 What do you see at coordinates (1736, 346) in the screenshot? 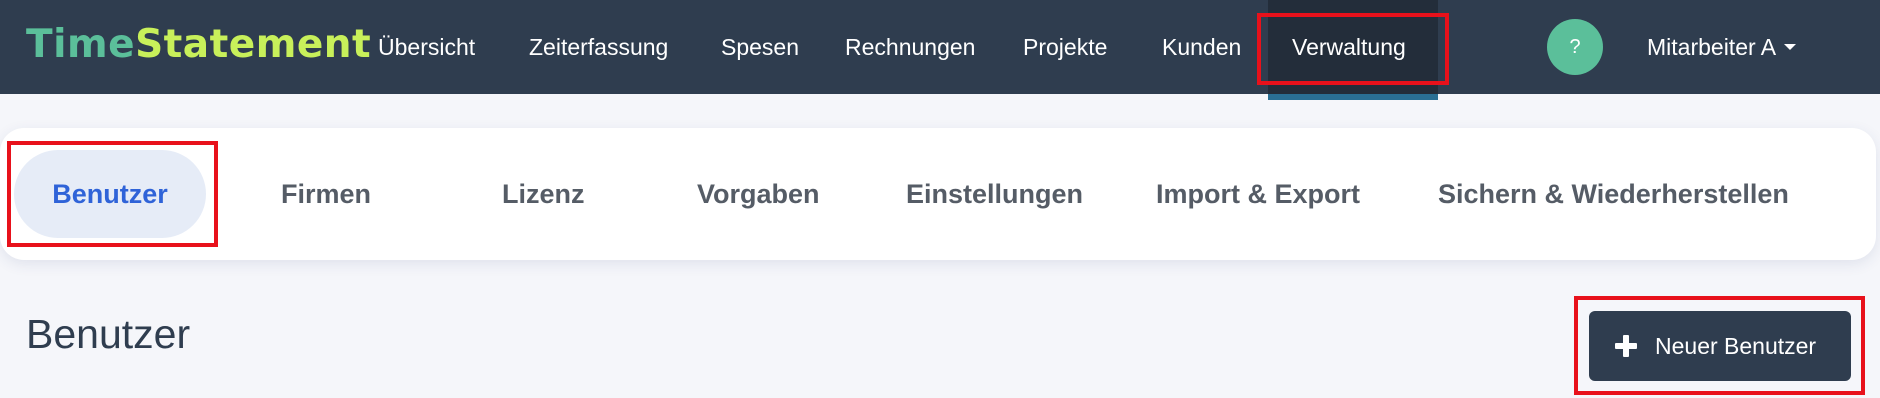
I see `new-user-button-label: Neuer Benutzer` at bounding box center [1736, 346].